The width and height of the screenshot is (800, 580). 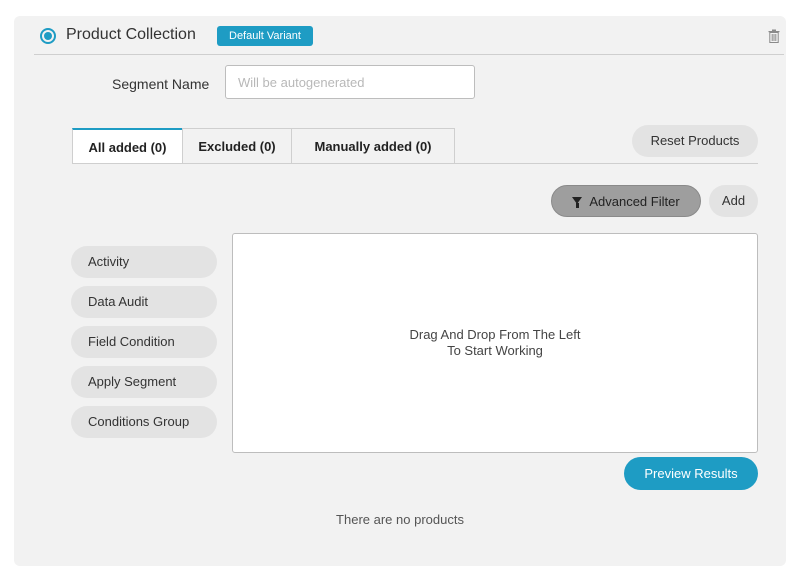 What do you see at coordinates (691, 473) in the screenshot?
I see `preview-results-button: Preview Results` at bounding box center [691, 473].